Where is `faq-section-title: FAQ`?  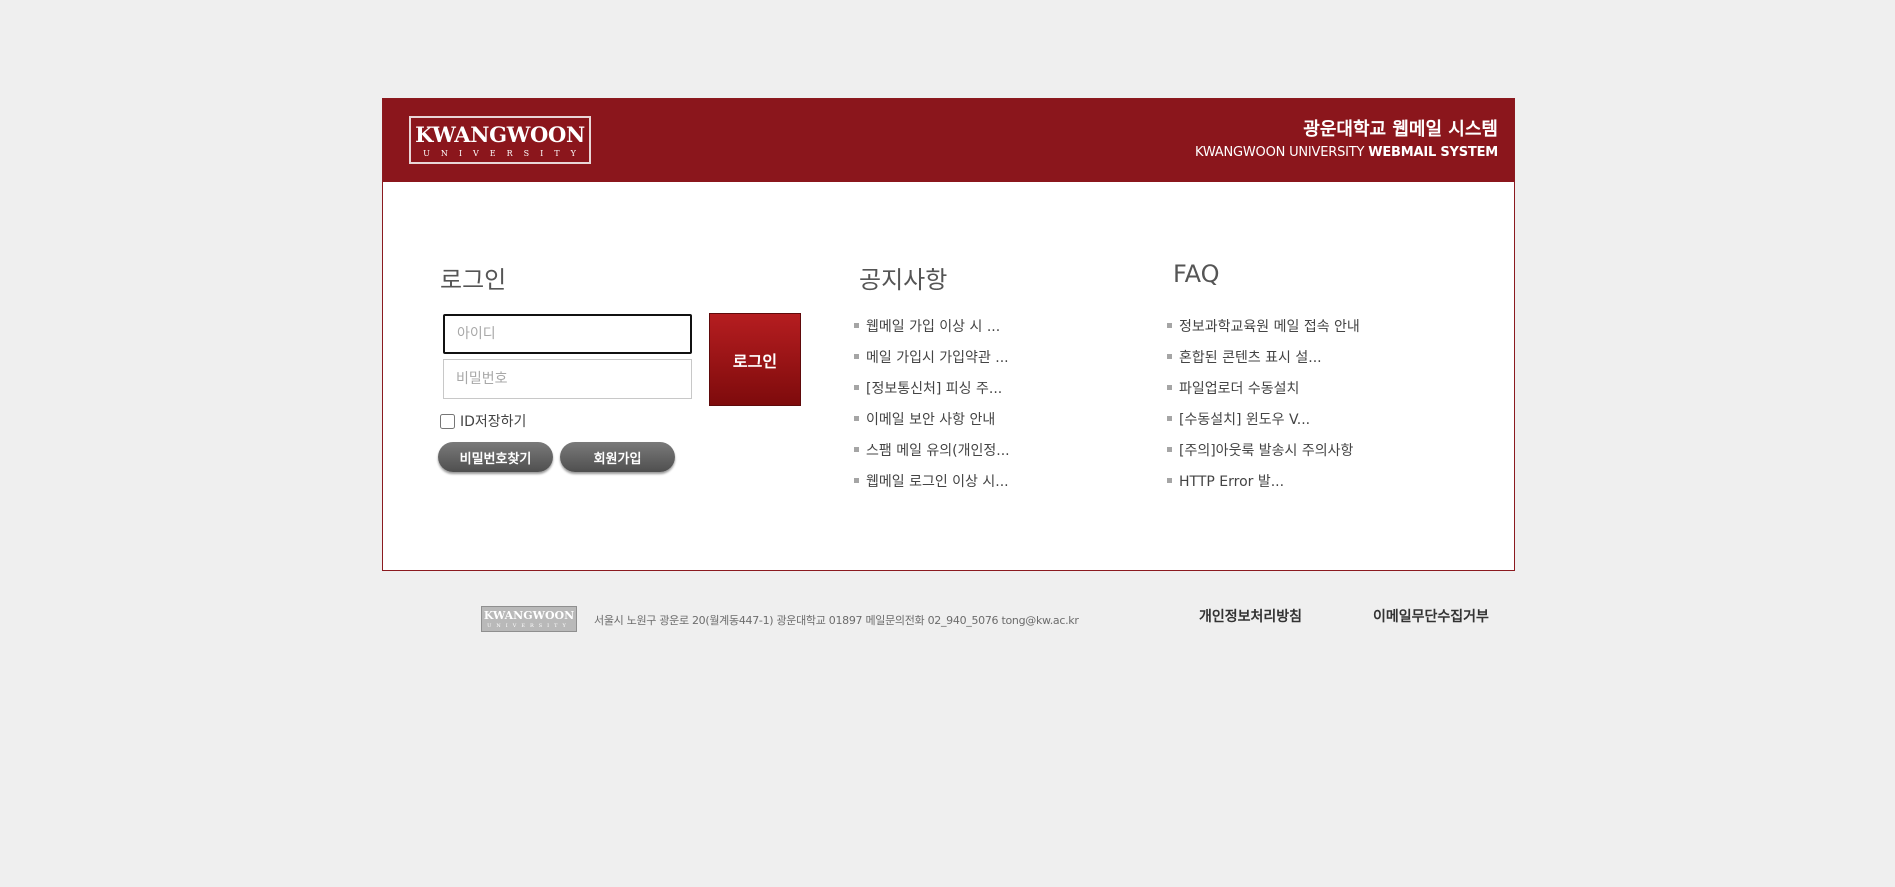 faq-section-title: FAQ is located at coordinates (1196, 274).